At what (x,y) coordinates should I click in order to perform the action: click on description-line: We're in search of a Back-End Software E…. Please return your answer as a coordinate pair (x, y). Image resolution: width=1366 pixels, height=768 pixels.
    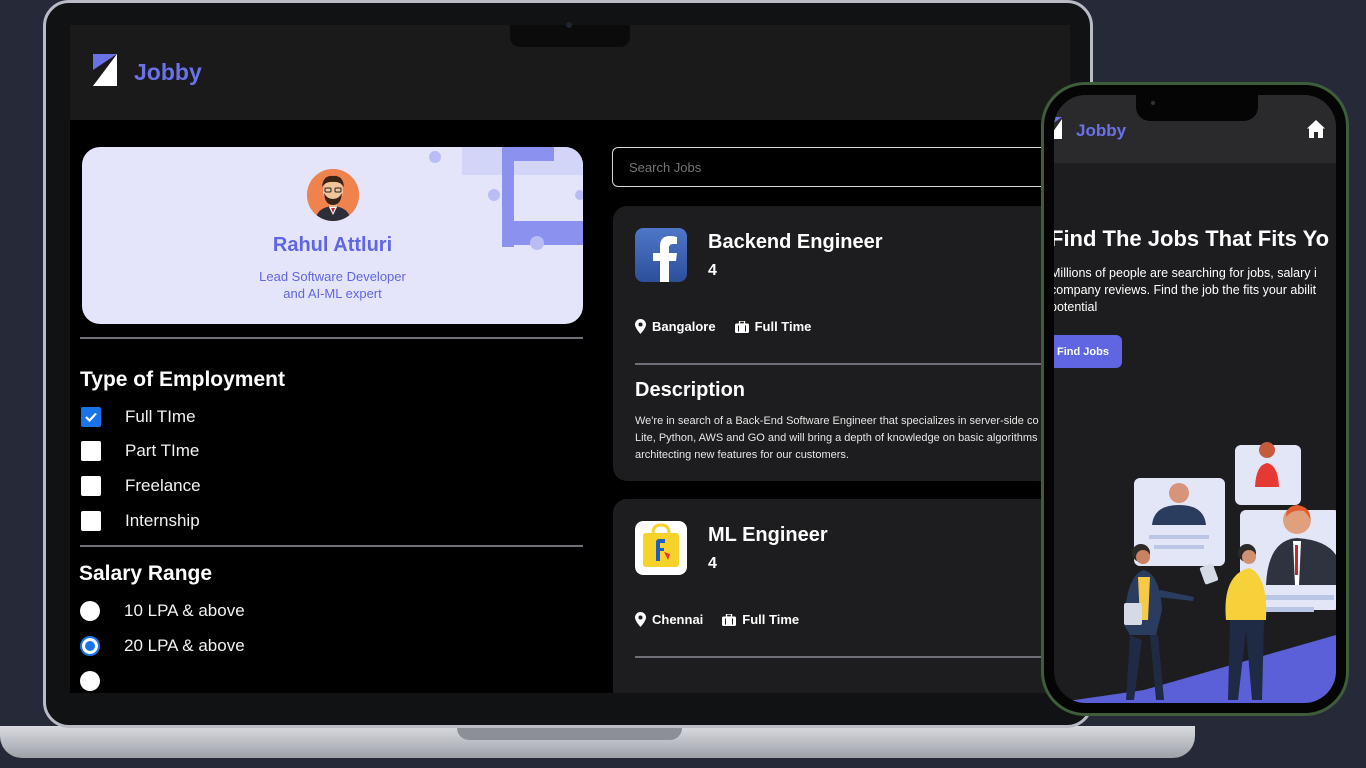
    Looking at the image, I should click on (837, 421).